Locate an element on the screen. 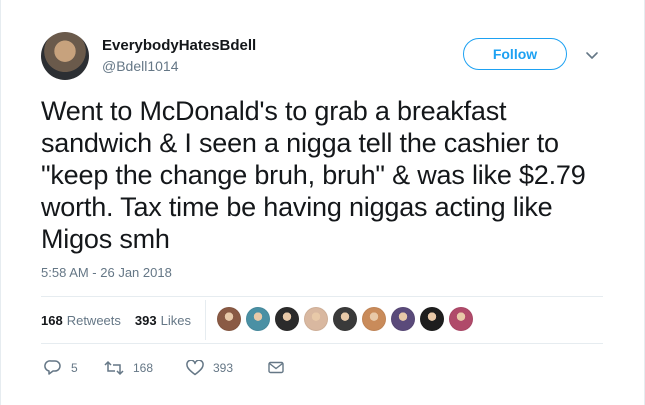  retweet-button: 168 is located at coordinates (145, 368).